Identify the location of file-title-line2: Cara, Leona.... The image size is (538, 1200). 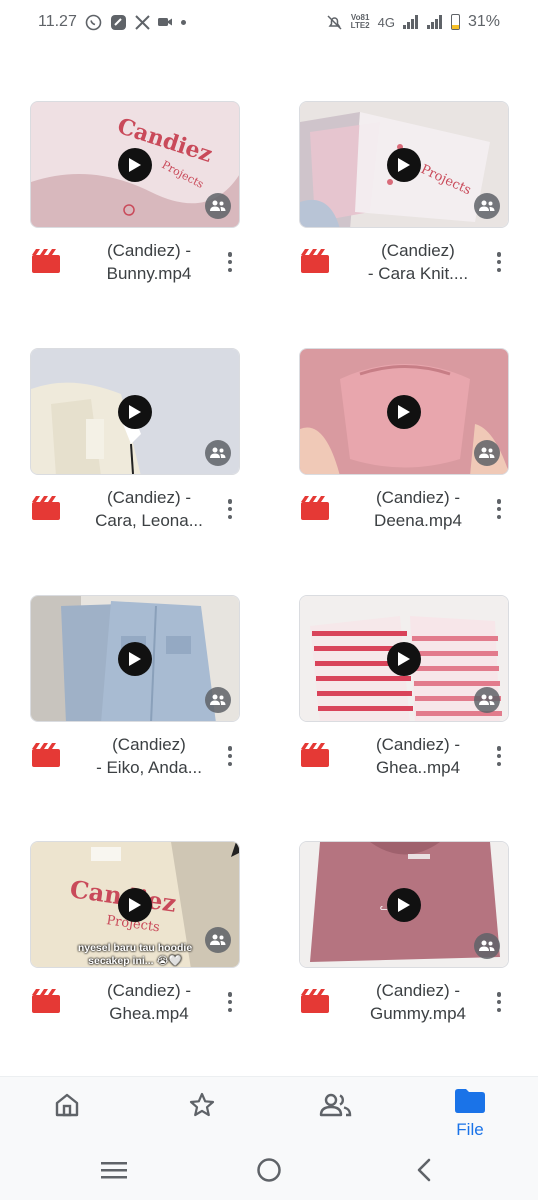
(149, 520).